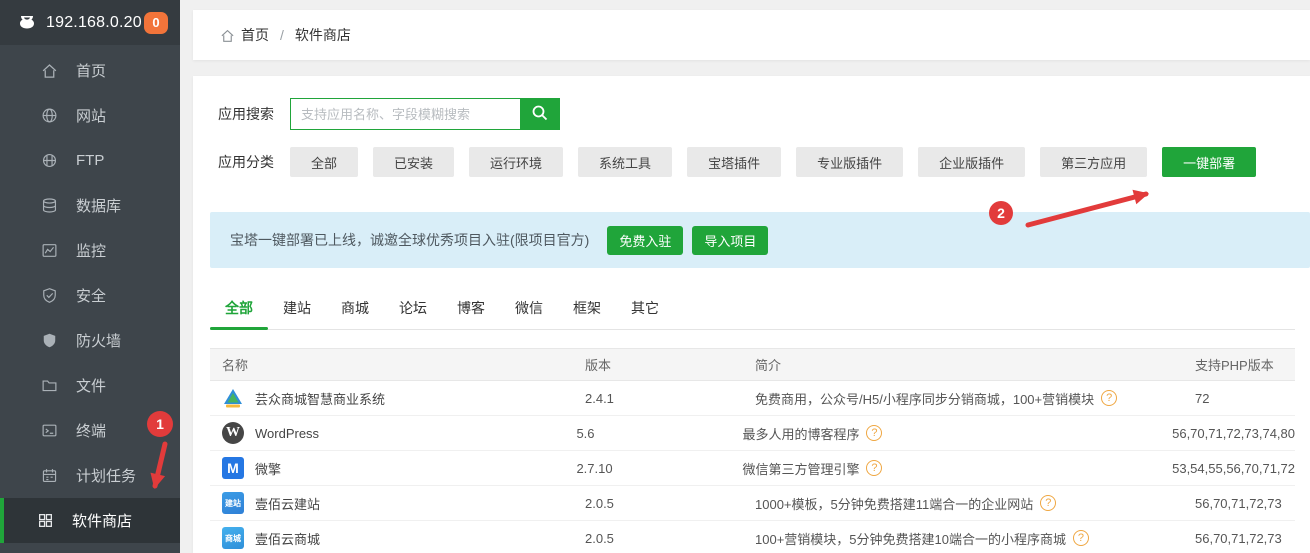 The image size is (1310, 553). Describe the element at coordinates (645, 240) in the screenshot. I see `free-join-button: 免费入驻` at that location.